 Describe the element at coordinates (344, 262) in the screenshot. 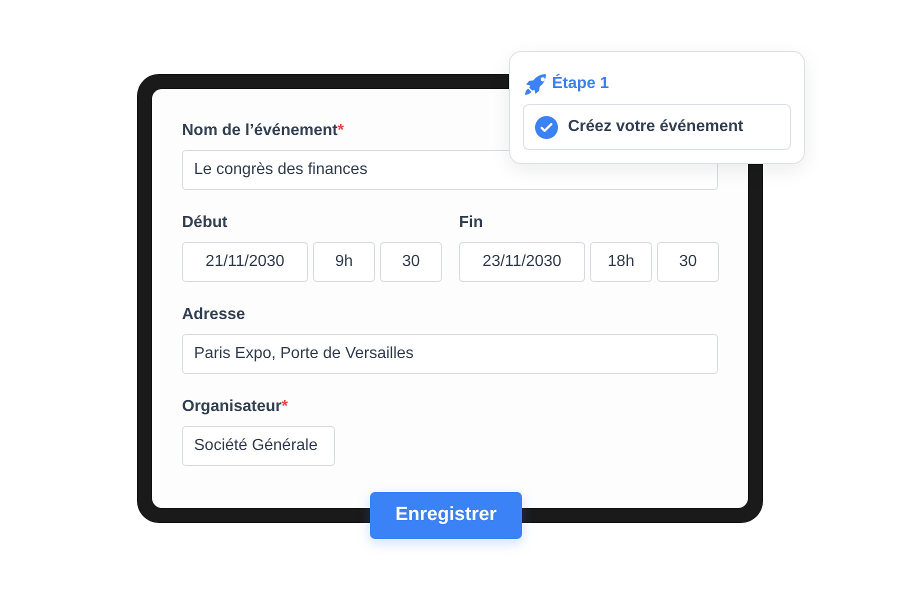

I see `input-field: 9h` at that location.